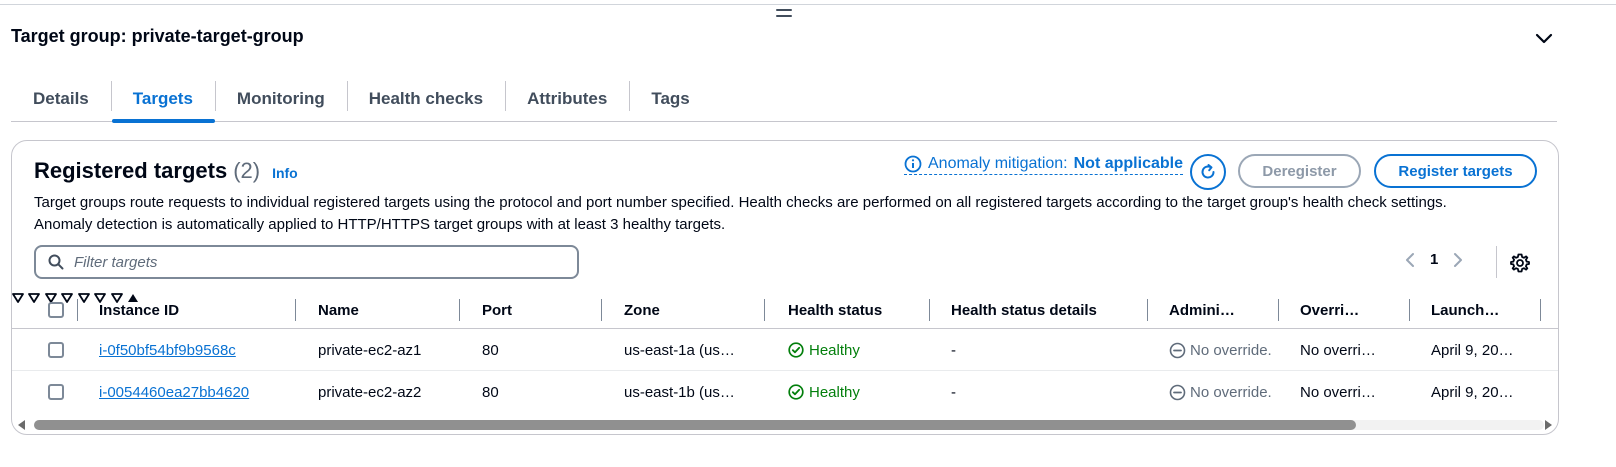 The image size is (1616, 467). I want to click on tab-details: Details, so click(61, 98).